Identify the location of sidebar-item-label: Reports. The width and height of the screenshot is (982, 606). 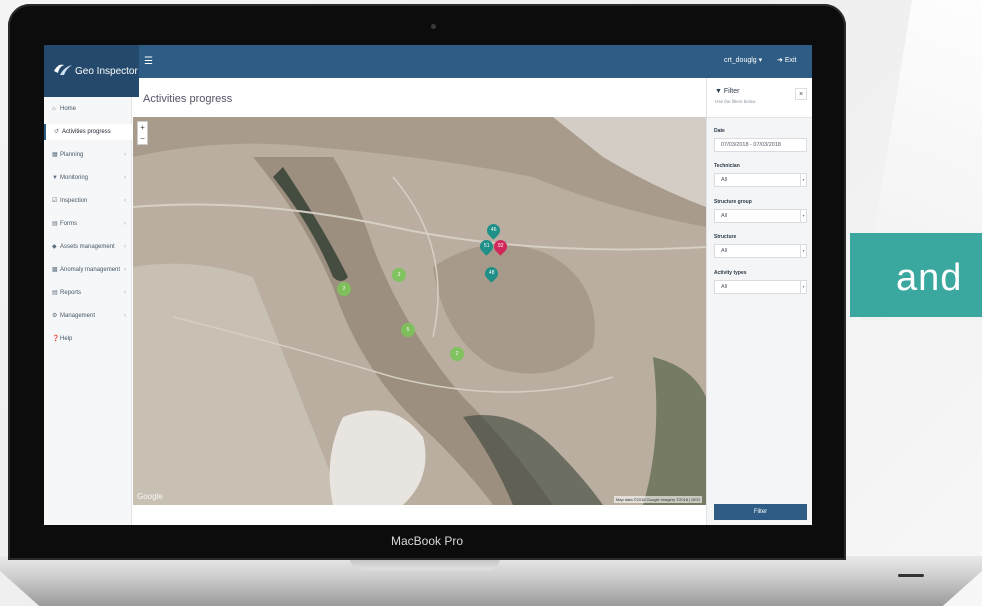
(71, 293).